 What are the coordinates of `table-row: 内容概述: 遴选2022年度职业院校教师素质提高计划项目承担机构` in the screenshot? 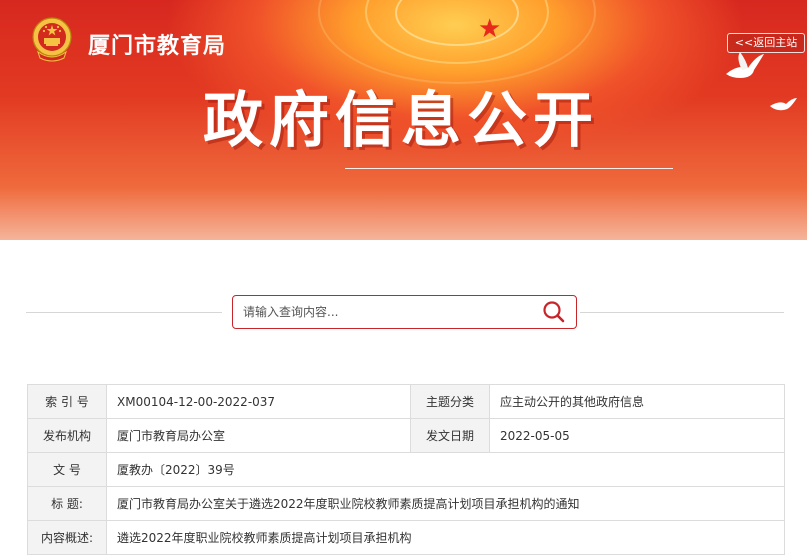 It's located at (406, 537).